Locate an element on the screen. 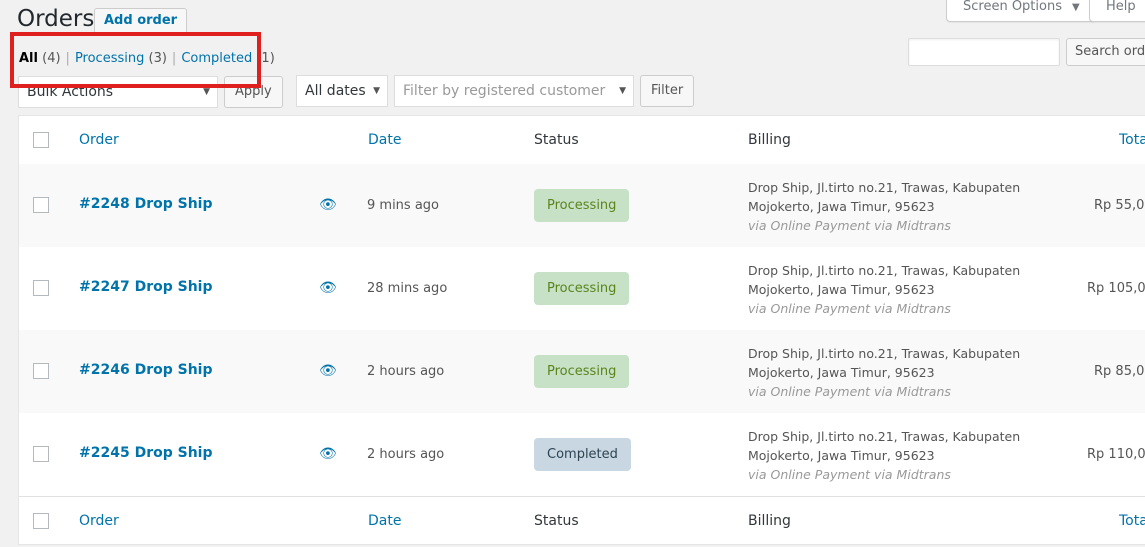  order-date: 28 mins ago is located at coordinates (407, 288).